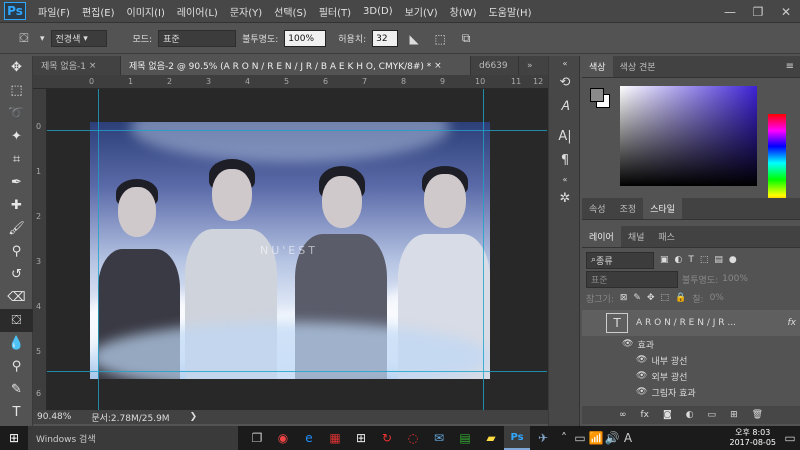 Image resolution: width=800 pixels, height=450 pixels. What do you see at coordinates (718, 260) in the screenshot?
I see `filter-smart-icon: ▤` at bounding box center [718, 260].